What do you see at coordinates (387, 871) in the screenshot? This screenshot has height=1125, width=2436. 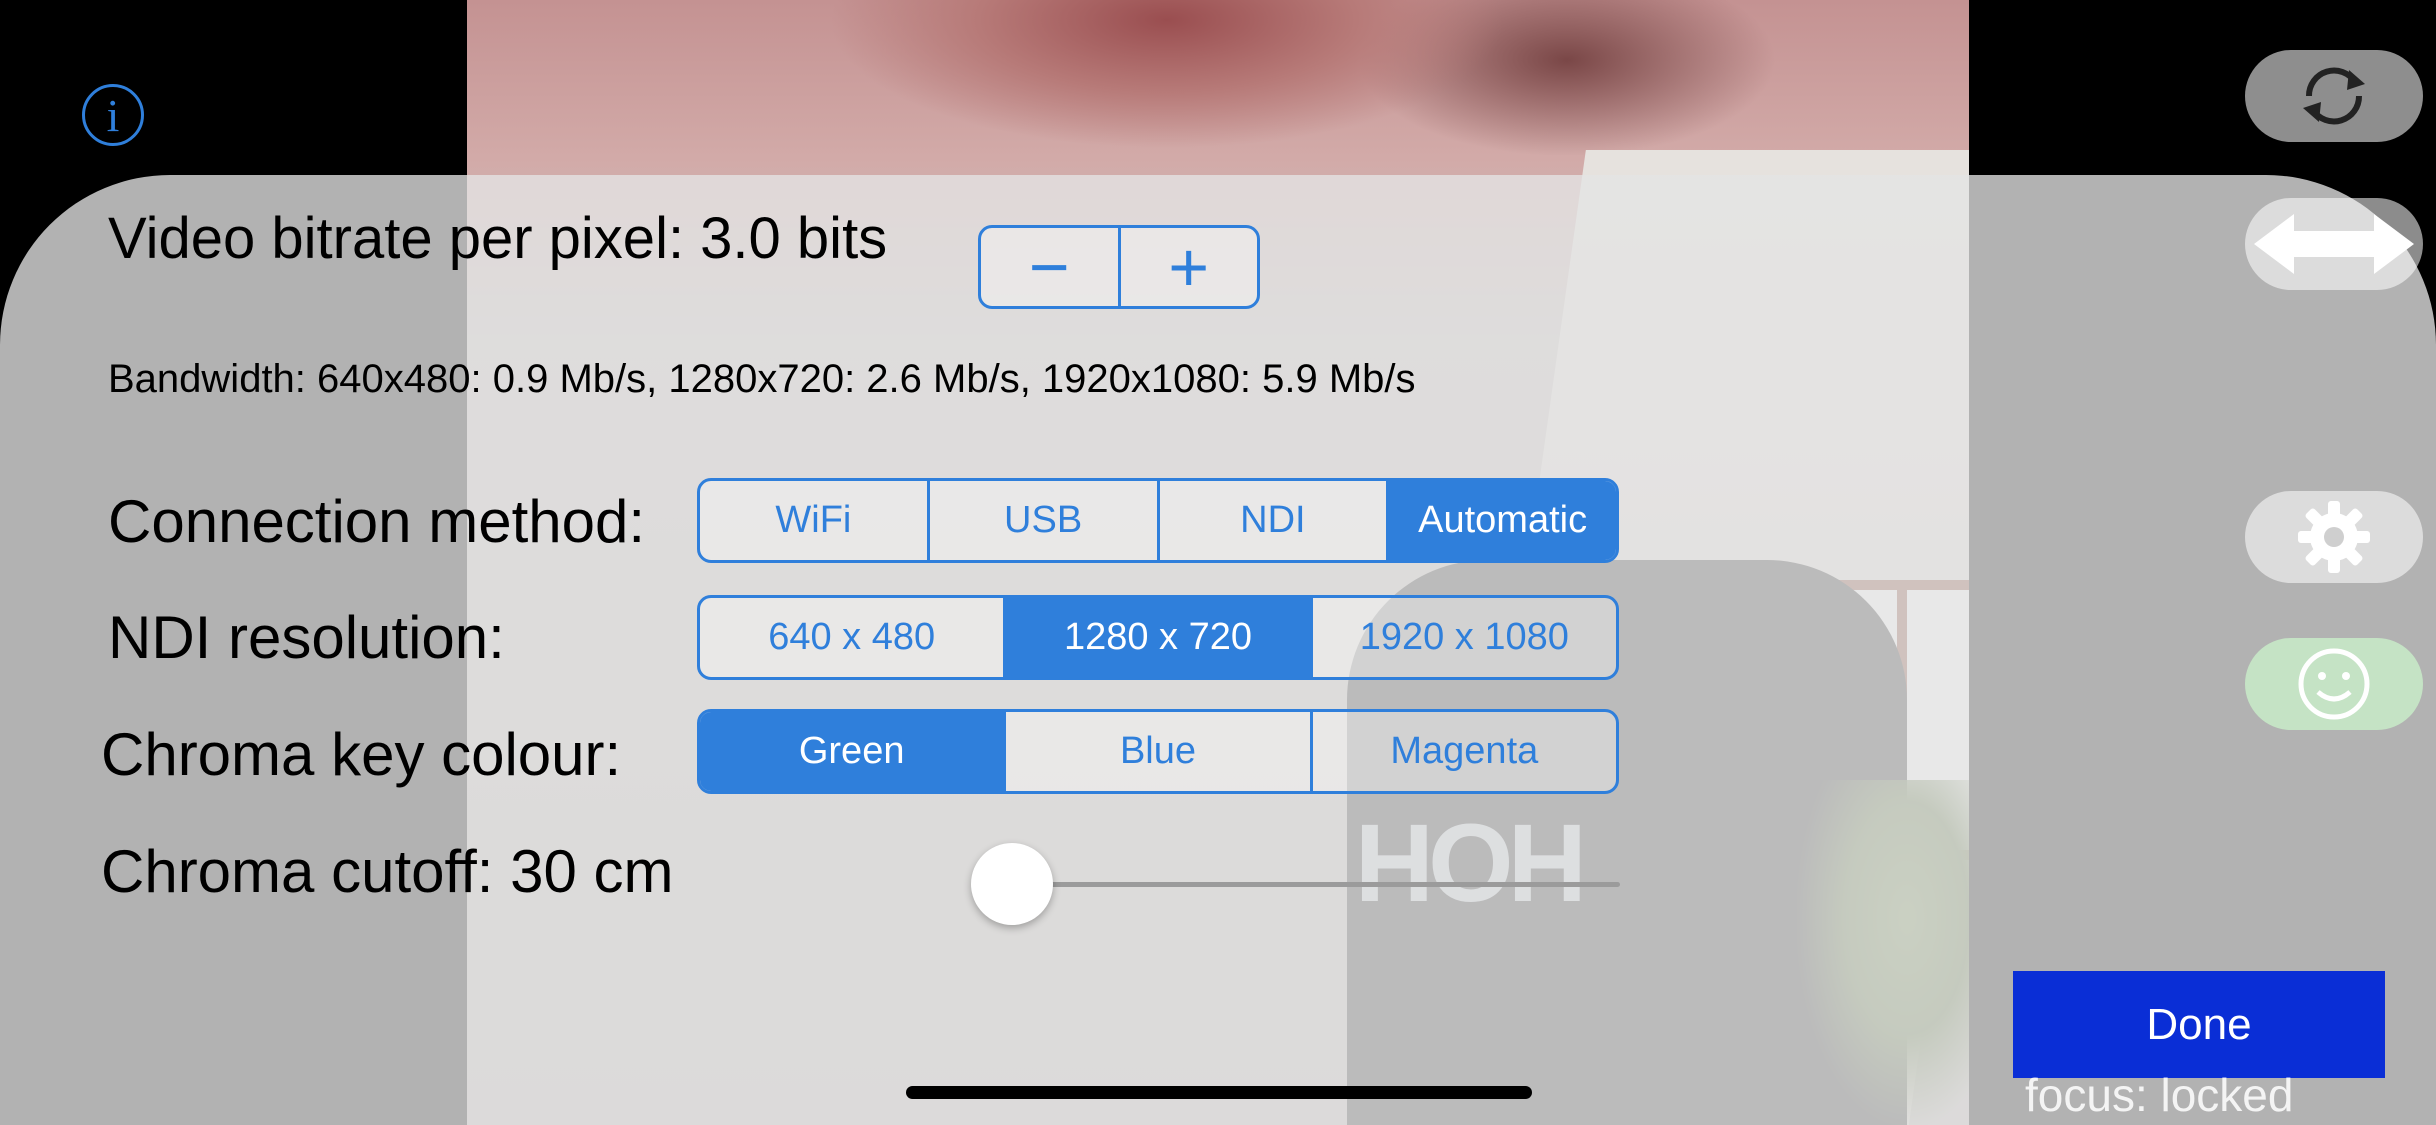 I see `chroma-cutoff-label: Chroma cutoff: 30 cm` at bounding box center [387, 871].